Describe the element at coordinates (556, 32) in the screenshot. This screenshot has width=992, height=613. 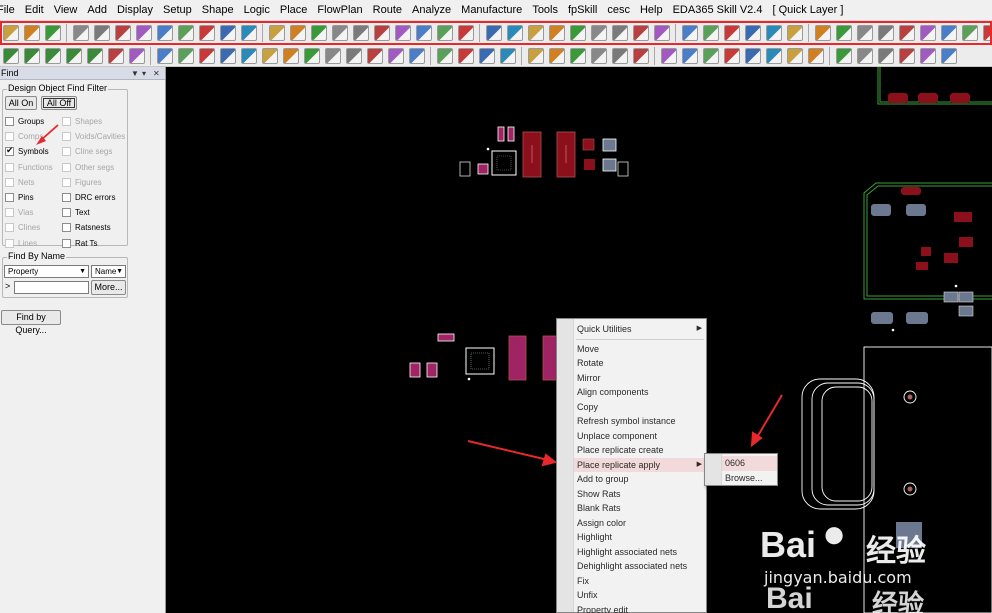
I see `main-tool-26-icon` at that location.